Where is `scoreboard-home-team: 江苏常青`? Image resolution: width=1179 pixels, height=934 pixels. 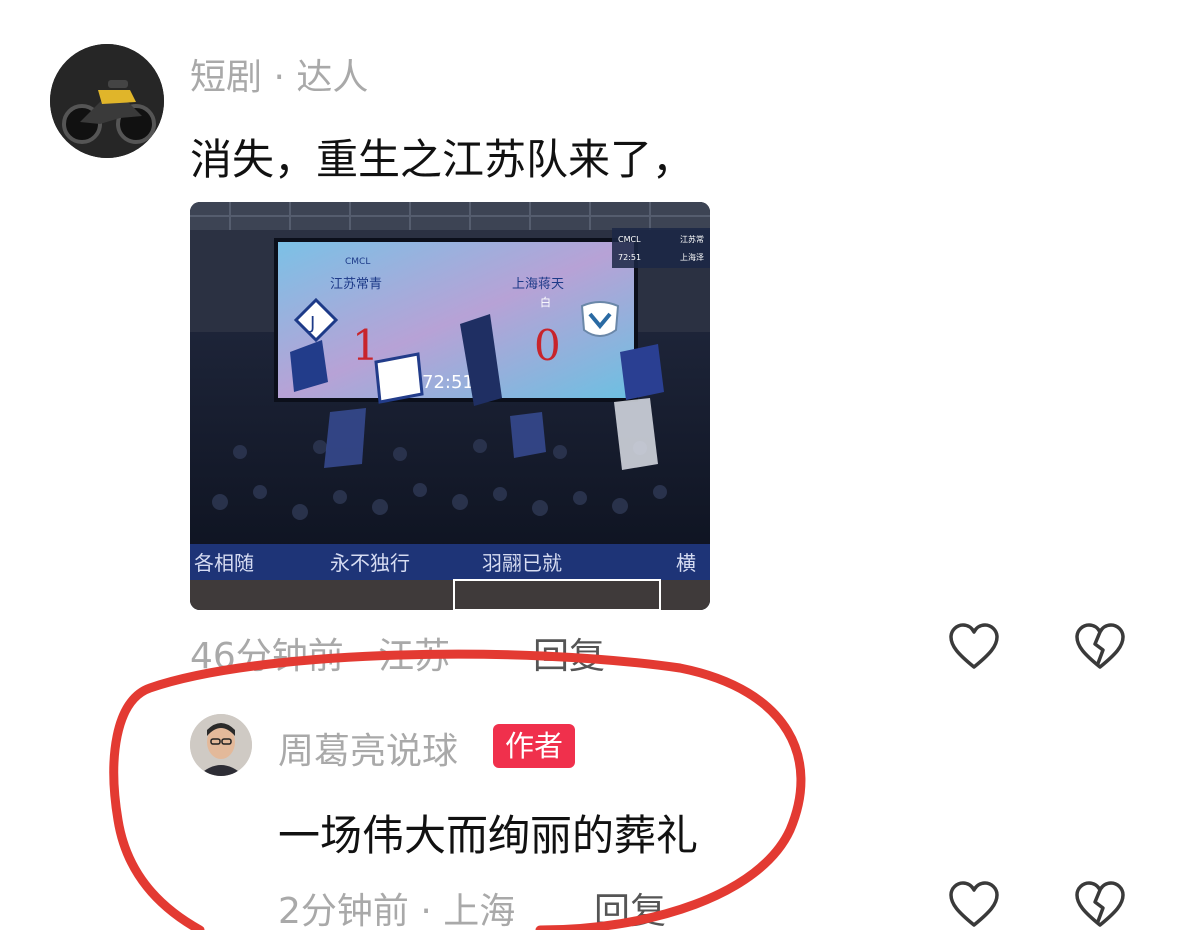
scoreboard-home-team: 江苏常青 is located at coordinates (356, 284).